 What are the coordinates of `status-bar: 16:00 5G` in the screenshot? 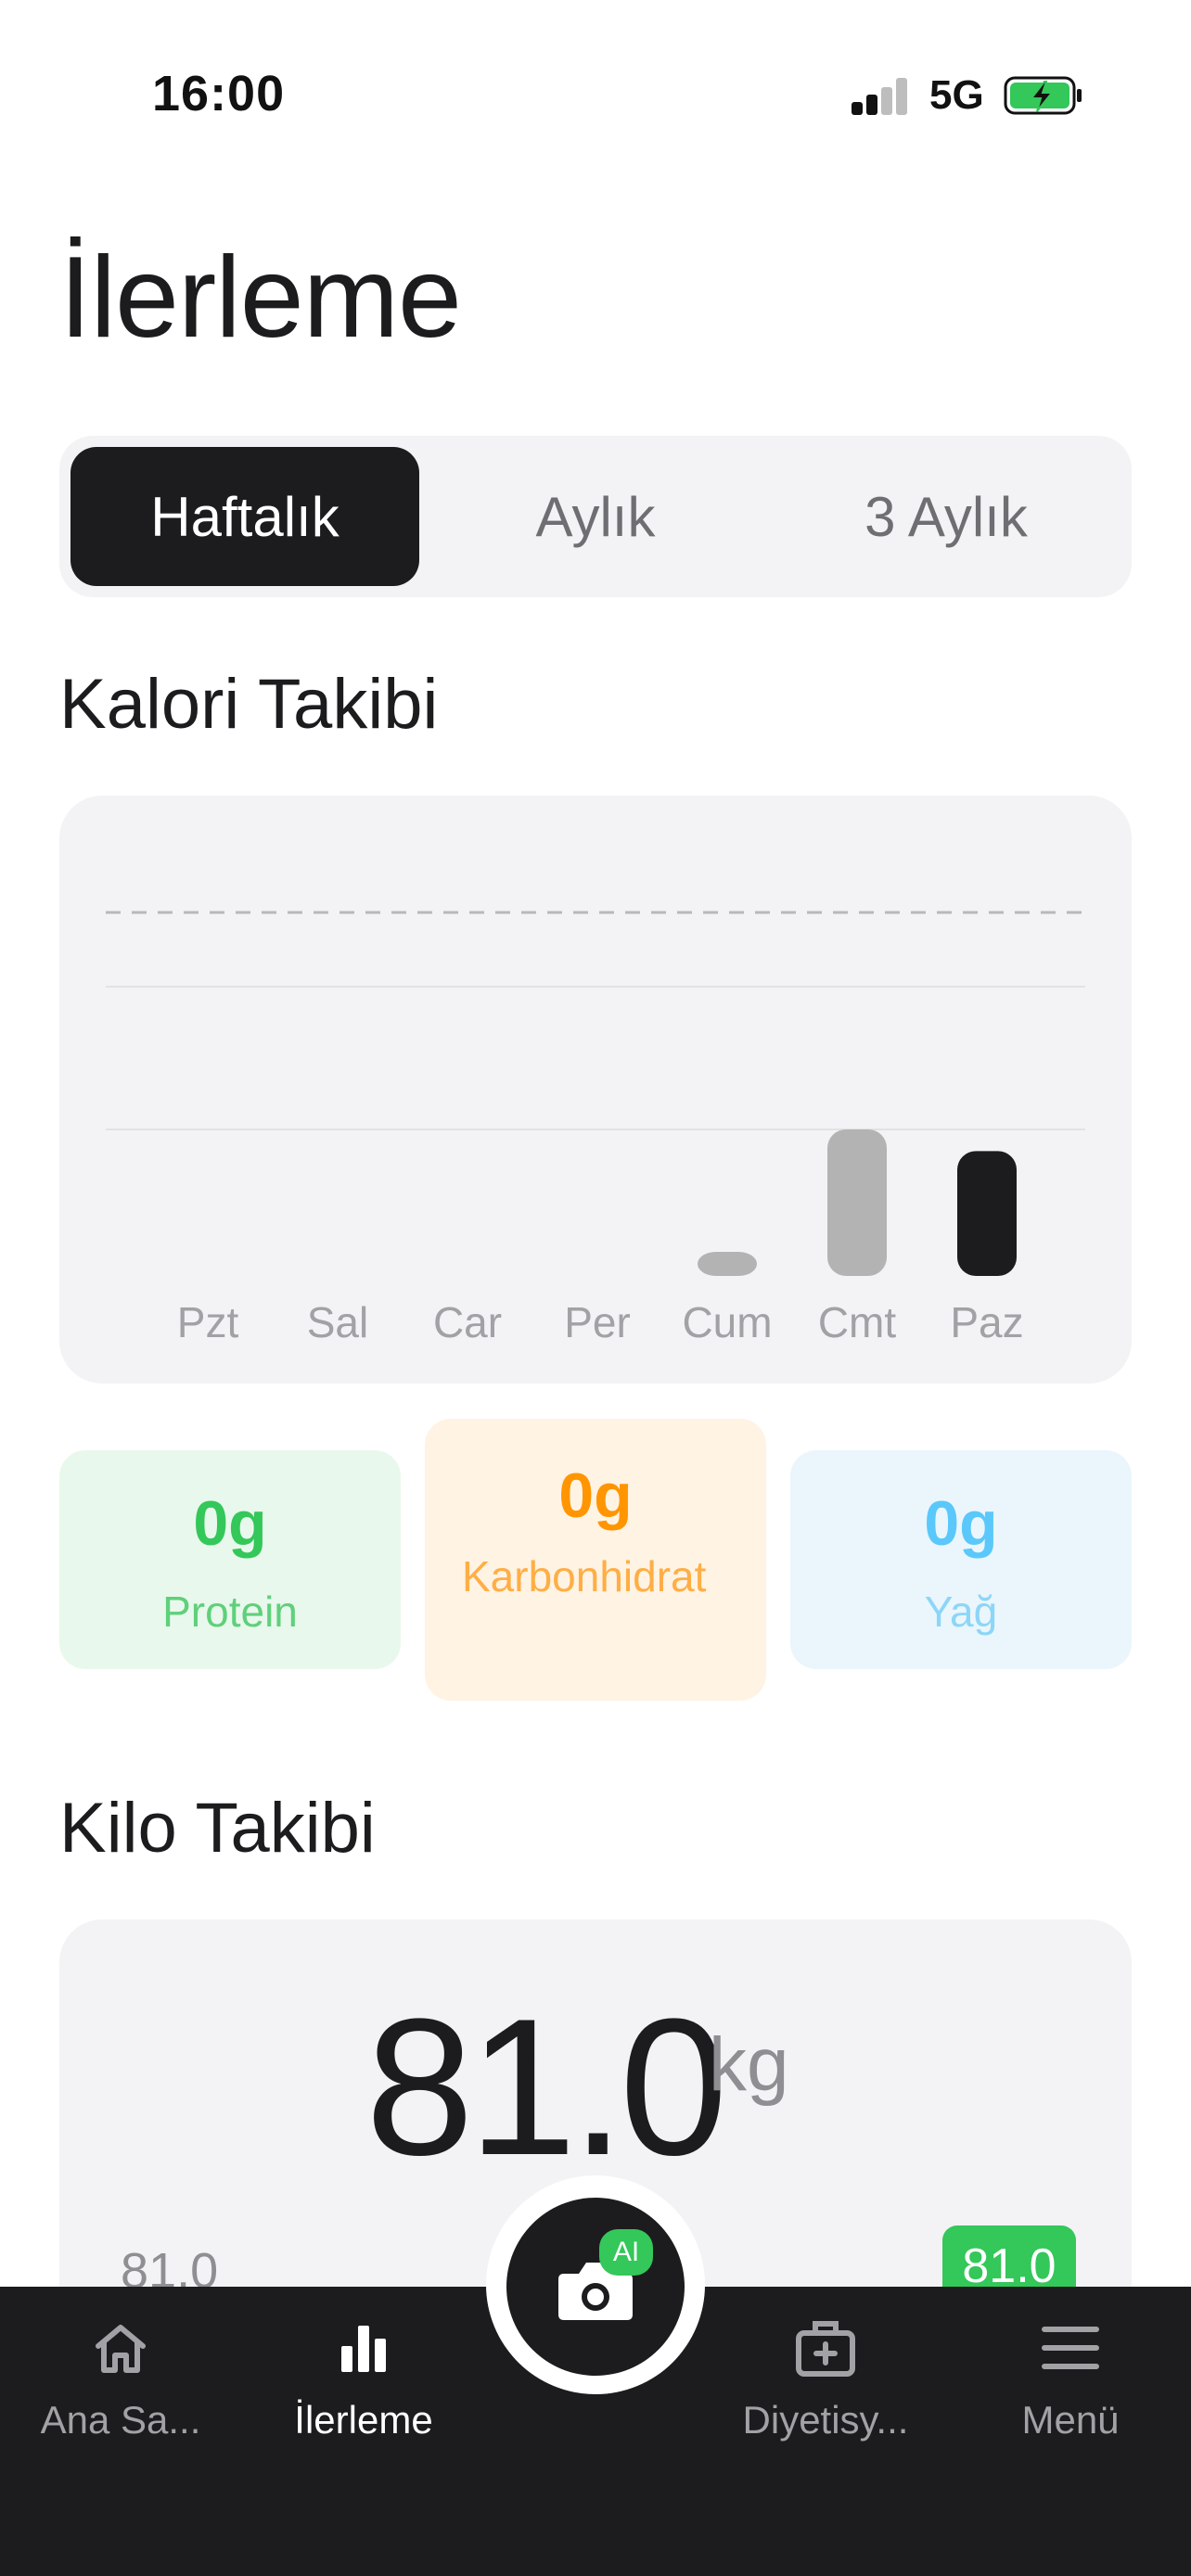 It's located at (595, 92).